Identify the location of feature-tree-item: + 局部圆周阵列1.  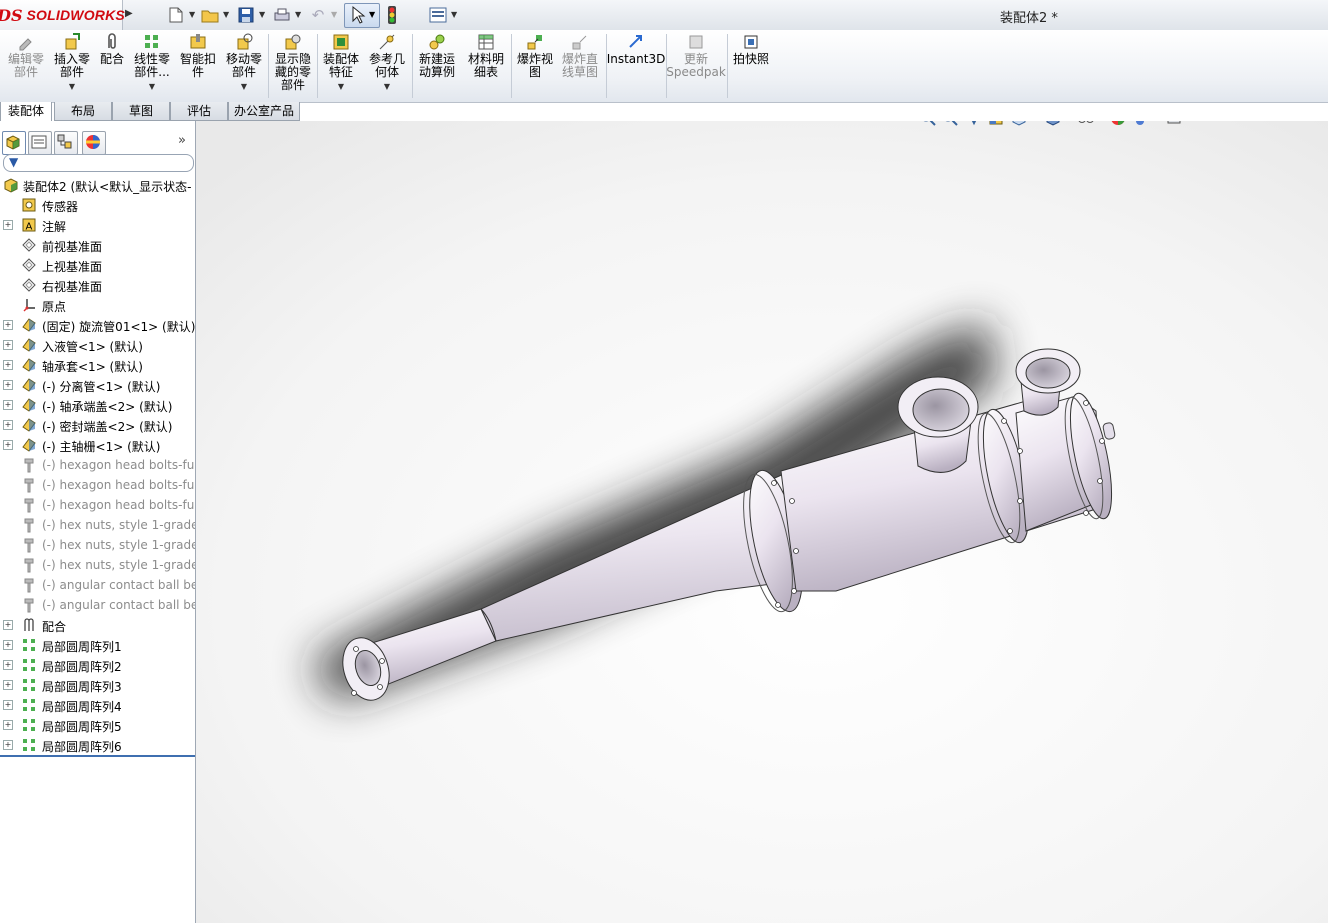
(97, 645).